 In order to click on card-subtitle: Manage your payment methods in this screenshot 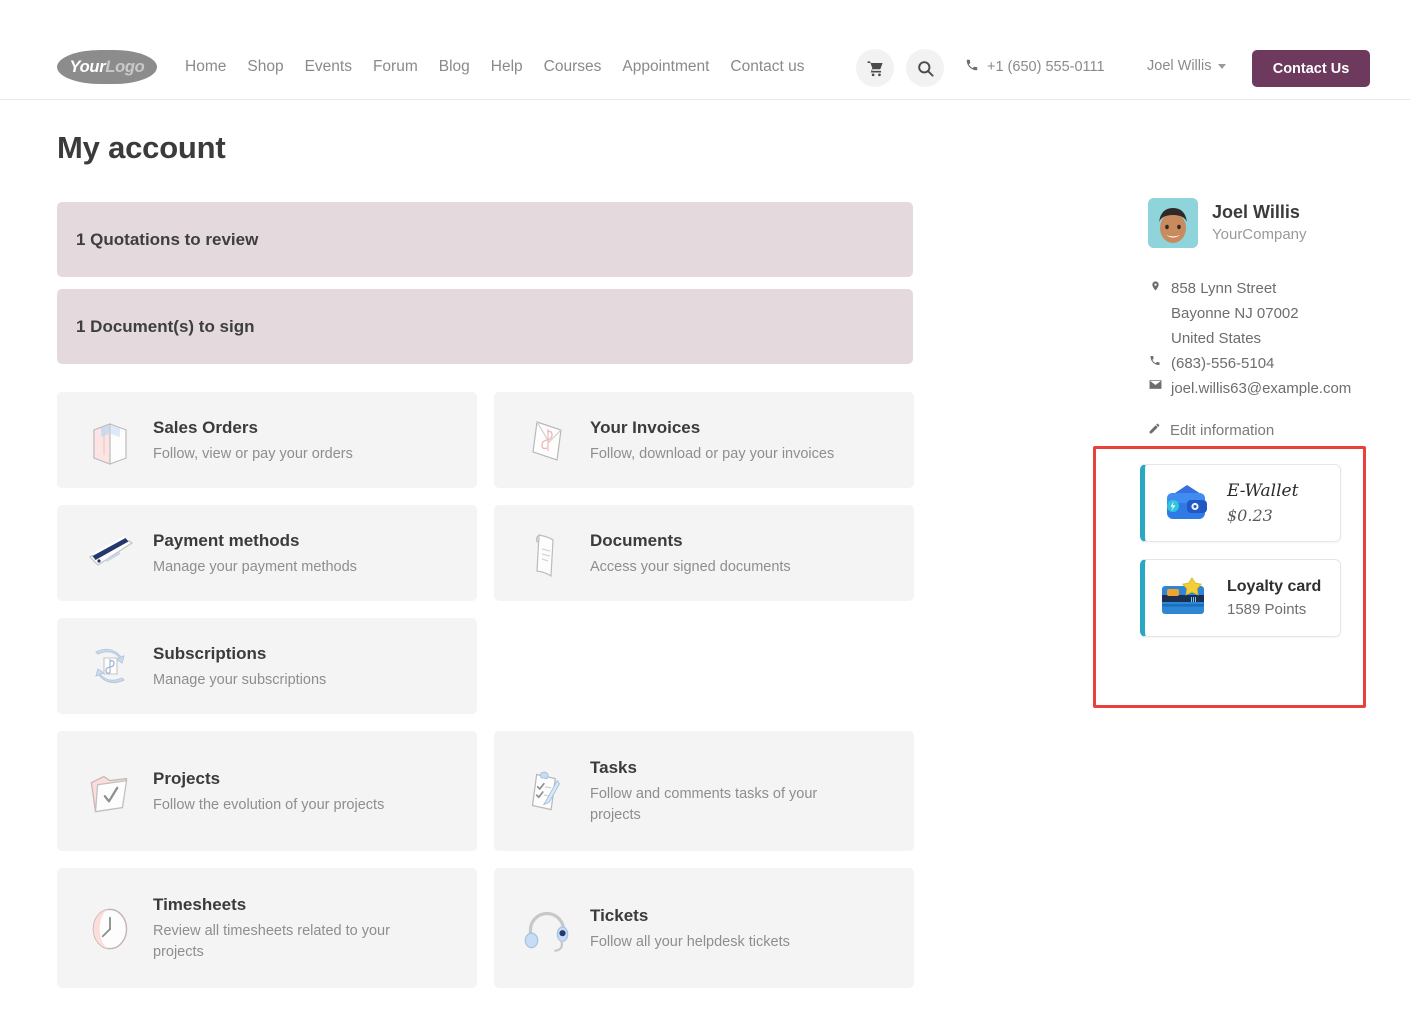, I will do `click(255, 566)`.